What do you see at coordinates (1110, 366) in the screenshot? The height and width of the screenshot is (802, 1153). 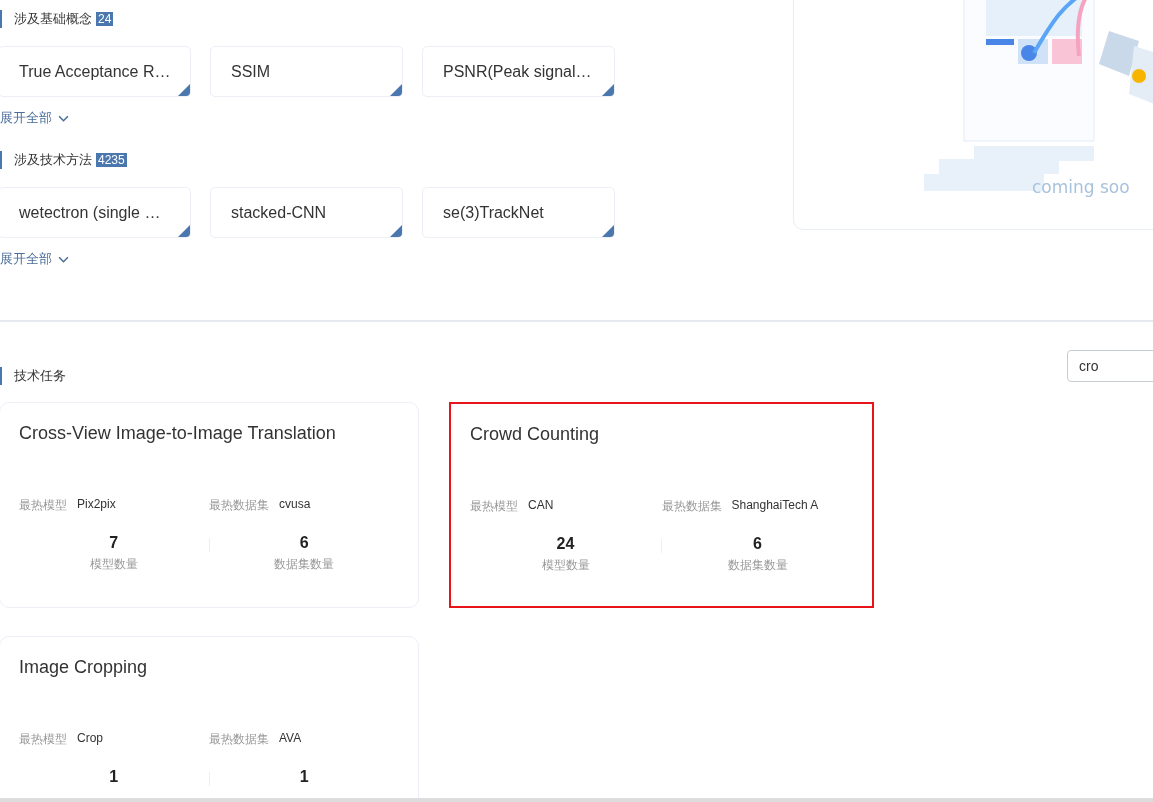 I see `search-field: cro` at bounding box center [1110, 366].